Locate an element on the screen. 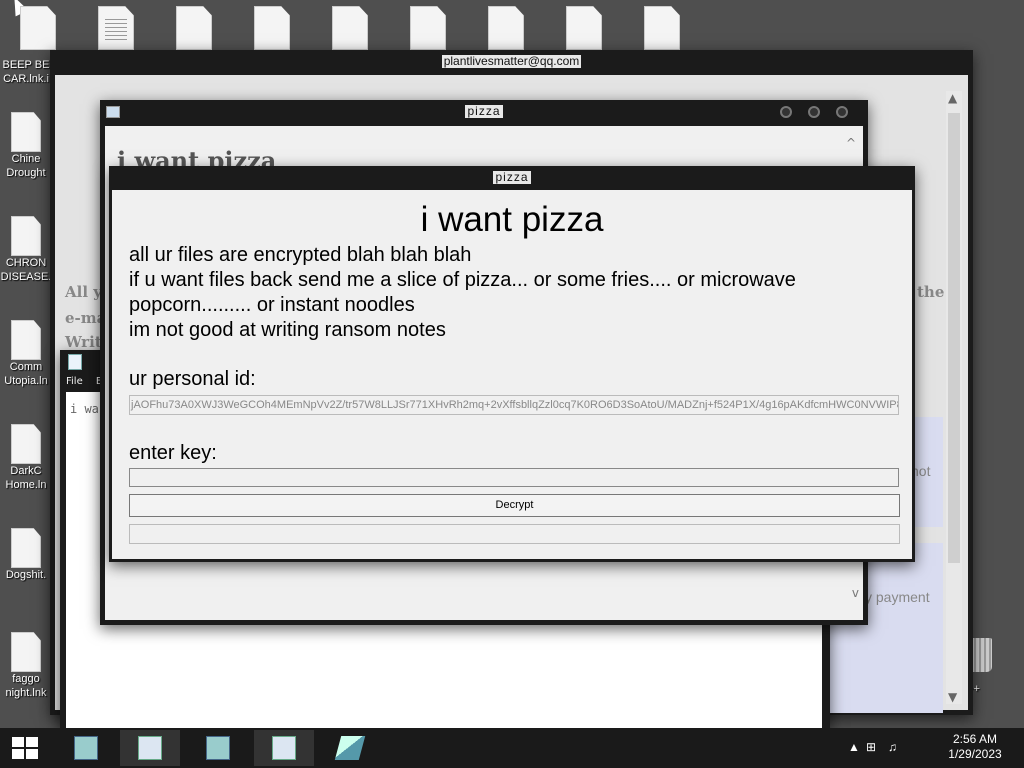  scroll-up-icon: ^ is located at coordinates (851, 143).